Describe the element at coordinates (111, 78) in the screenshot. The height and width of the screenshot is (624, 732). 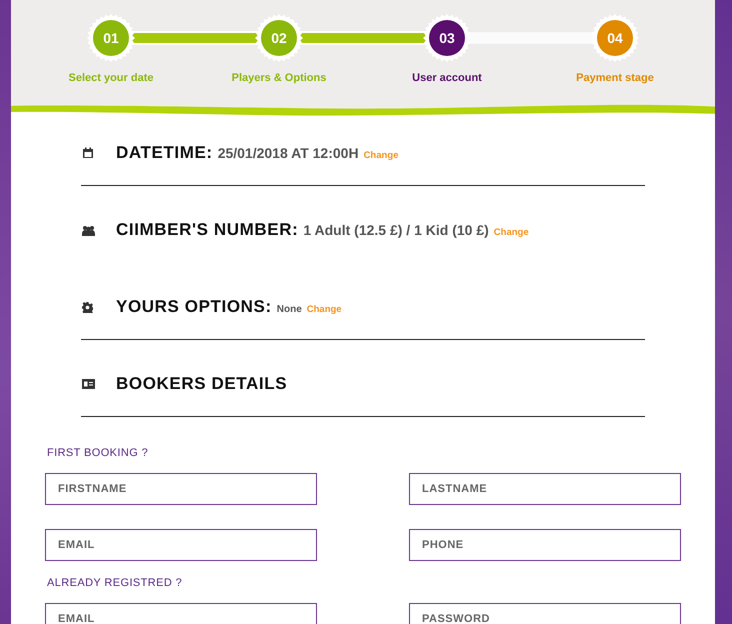
I see `step-label: Select your date` at that location.